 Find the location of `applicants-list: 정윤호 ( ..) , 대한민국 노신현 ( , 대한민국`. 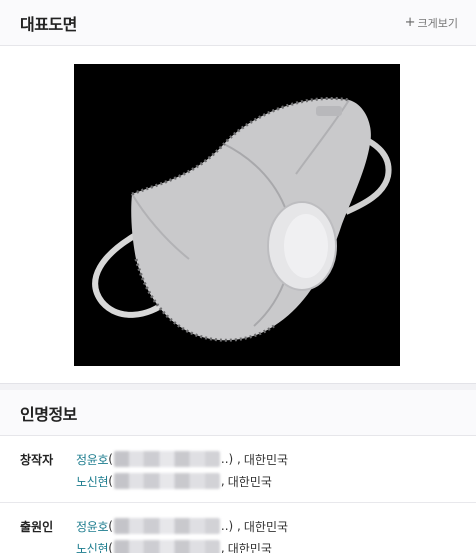

applicants-list: 정윤호 ( ..) , 대한민국 노신현 ( , 대한민국 is located at coordinates (276, 534).